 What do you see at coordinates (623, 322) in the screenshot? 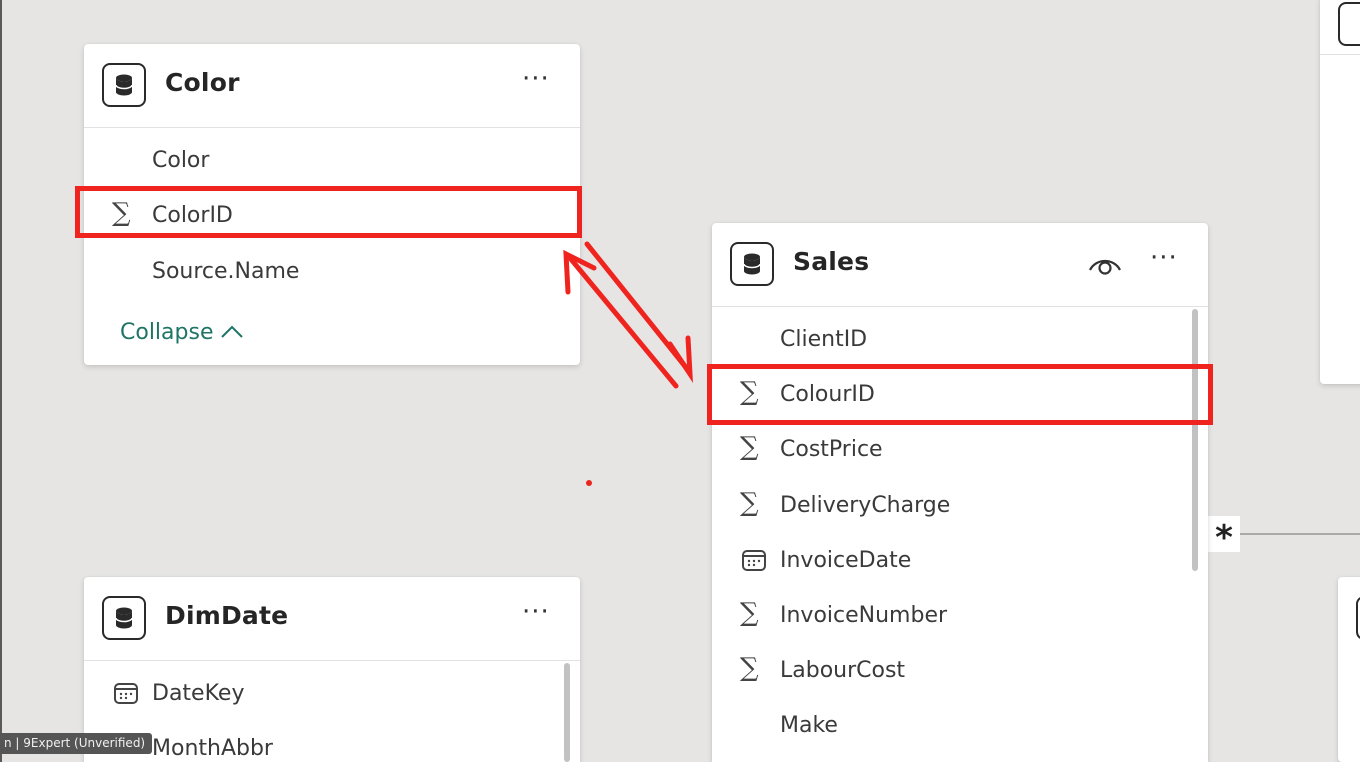
I see `arrow-to-color` at bounding box center [623, 322].